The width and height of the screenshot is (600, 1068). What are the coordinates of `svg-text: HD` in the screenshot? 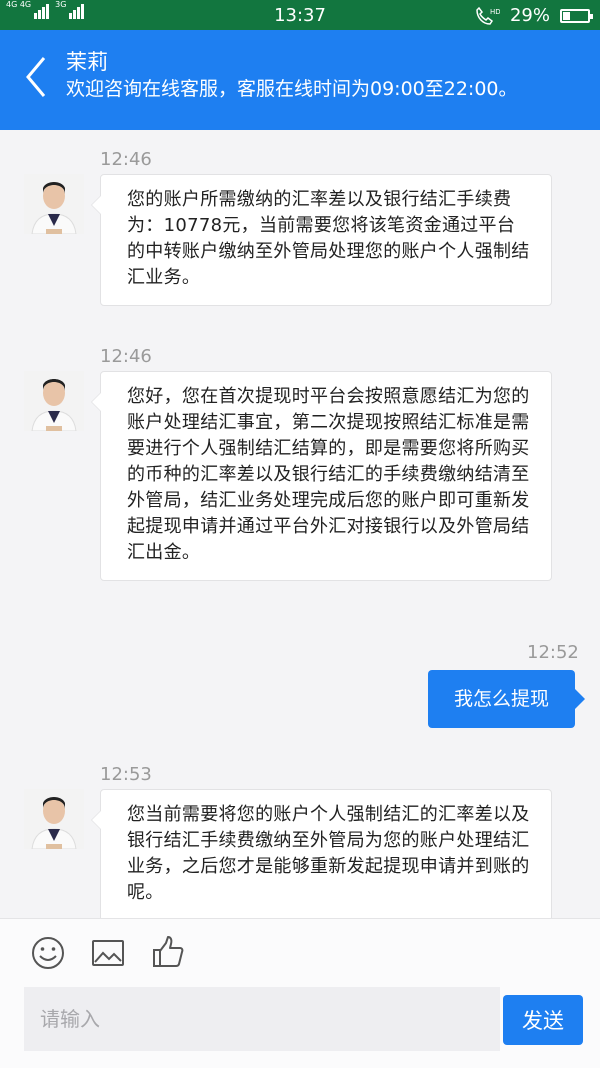 It's located at (495, 12).